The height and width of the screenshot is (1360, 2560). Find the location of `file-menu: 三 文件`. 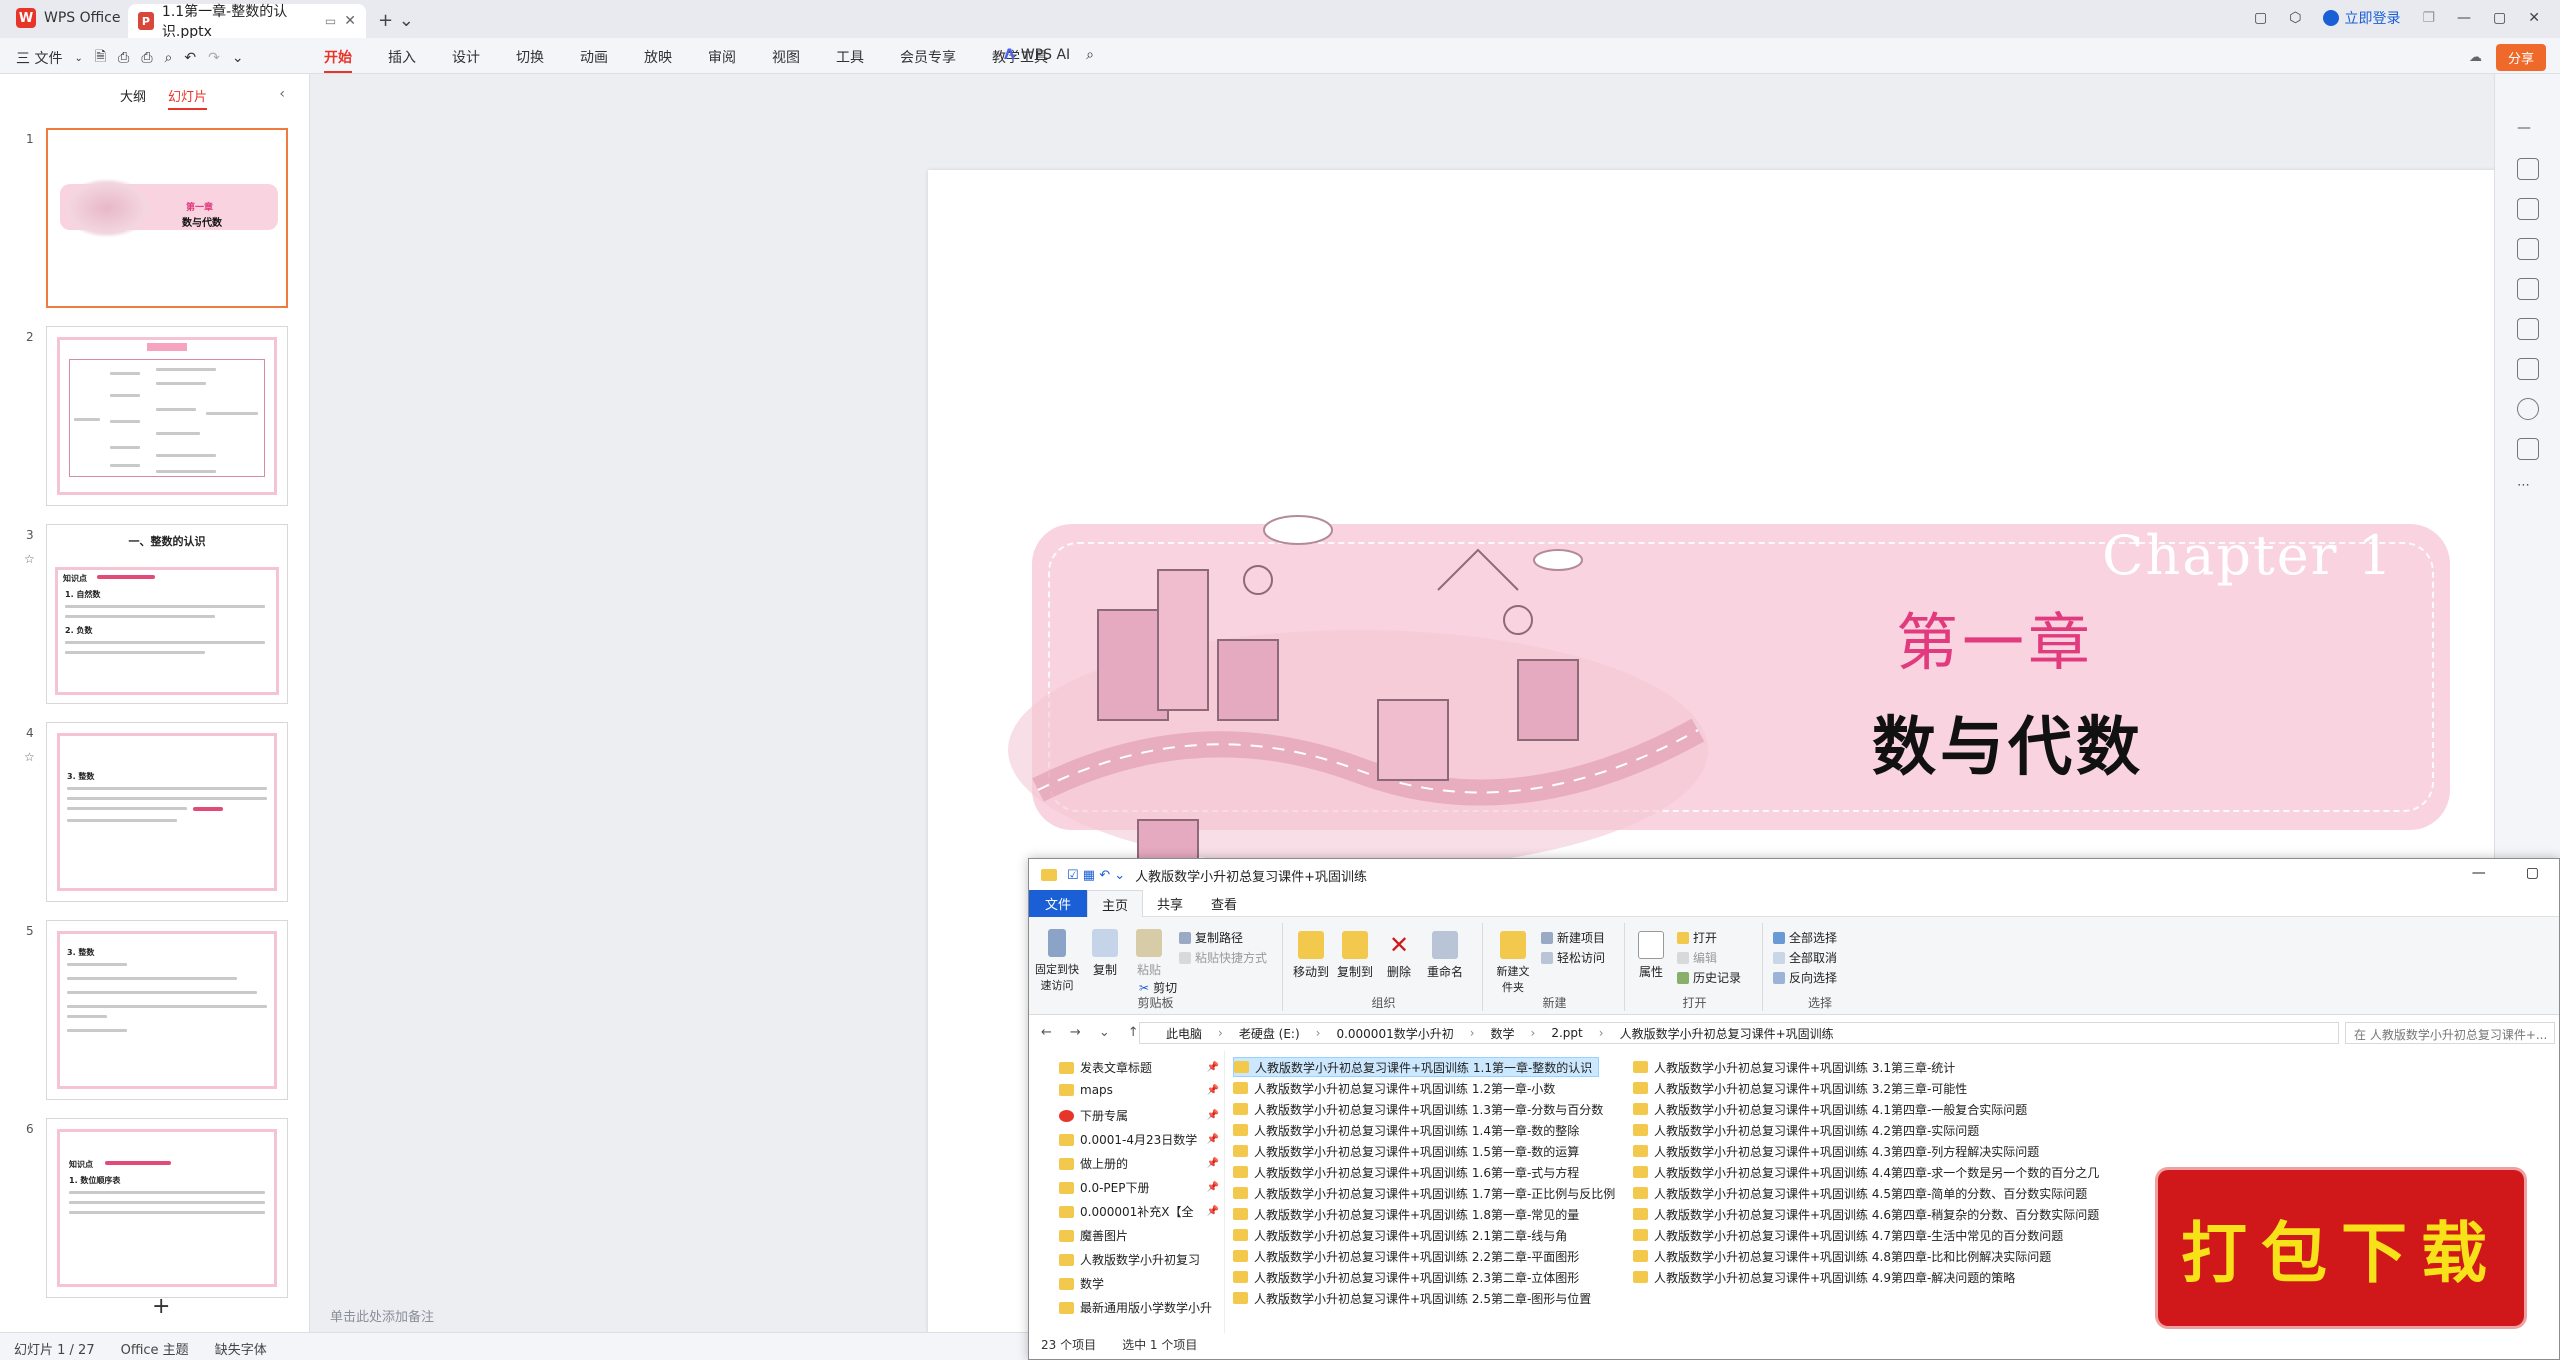

file-menu: 三 文件 is located at coordinates (39, 58).